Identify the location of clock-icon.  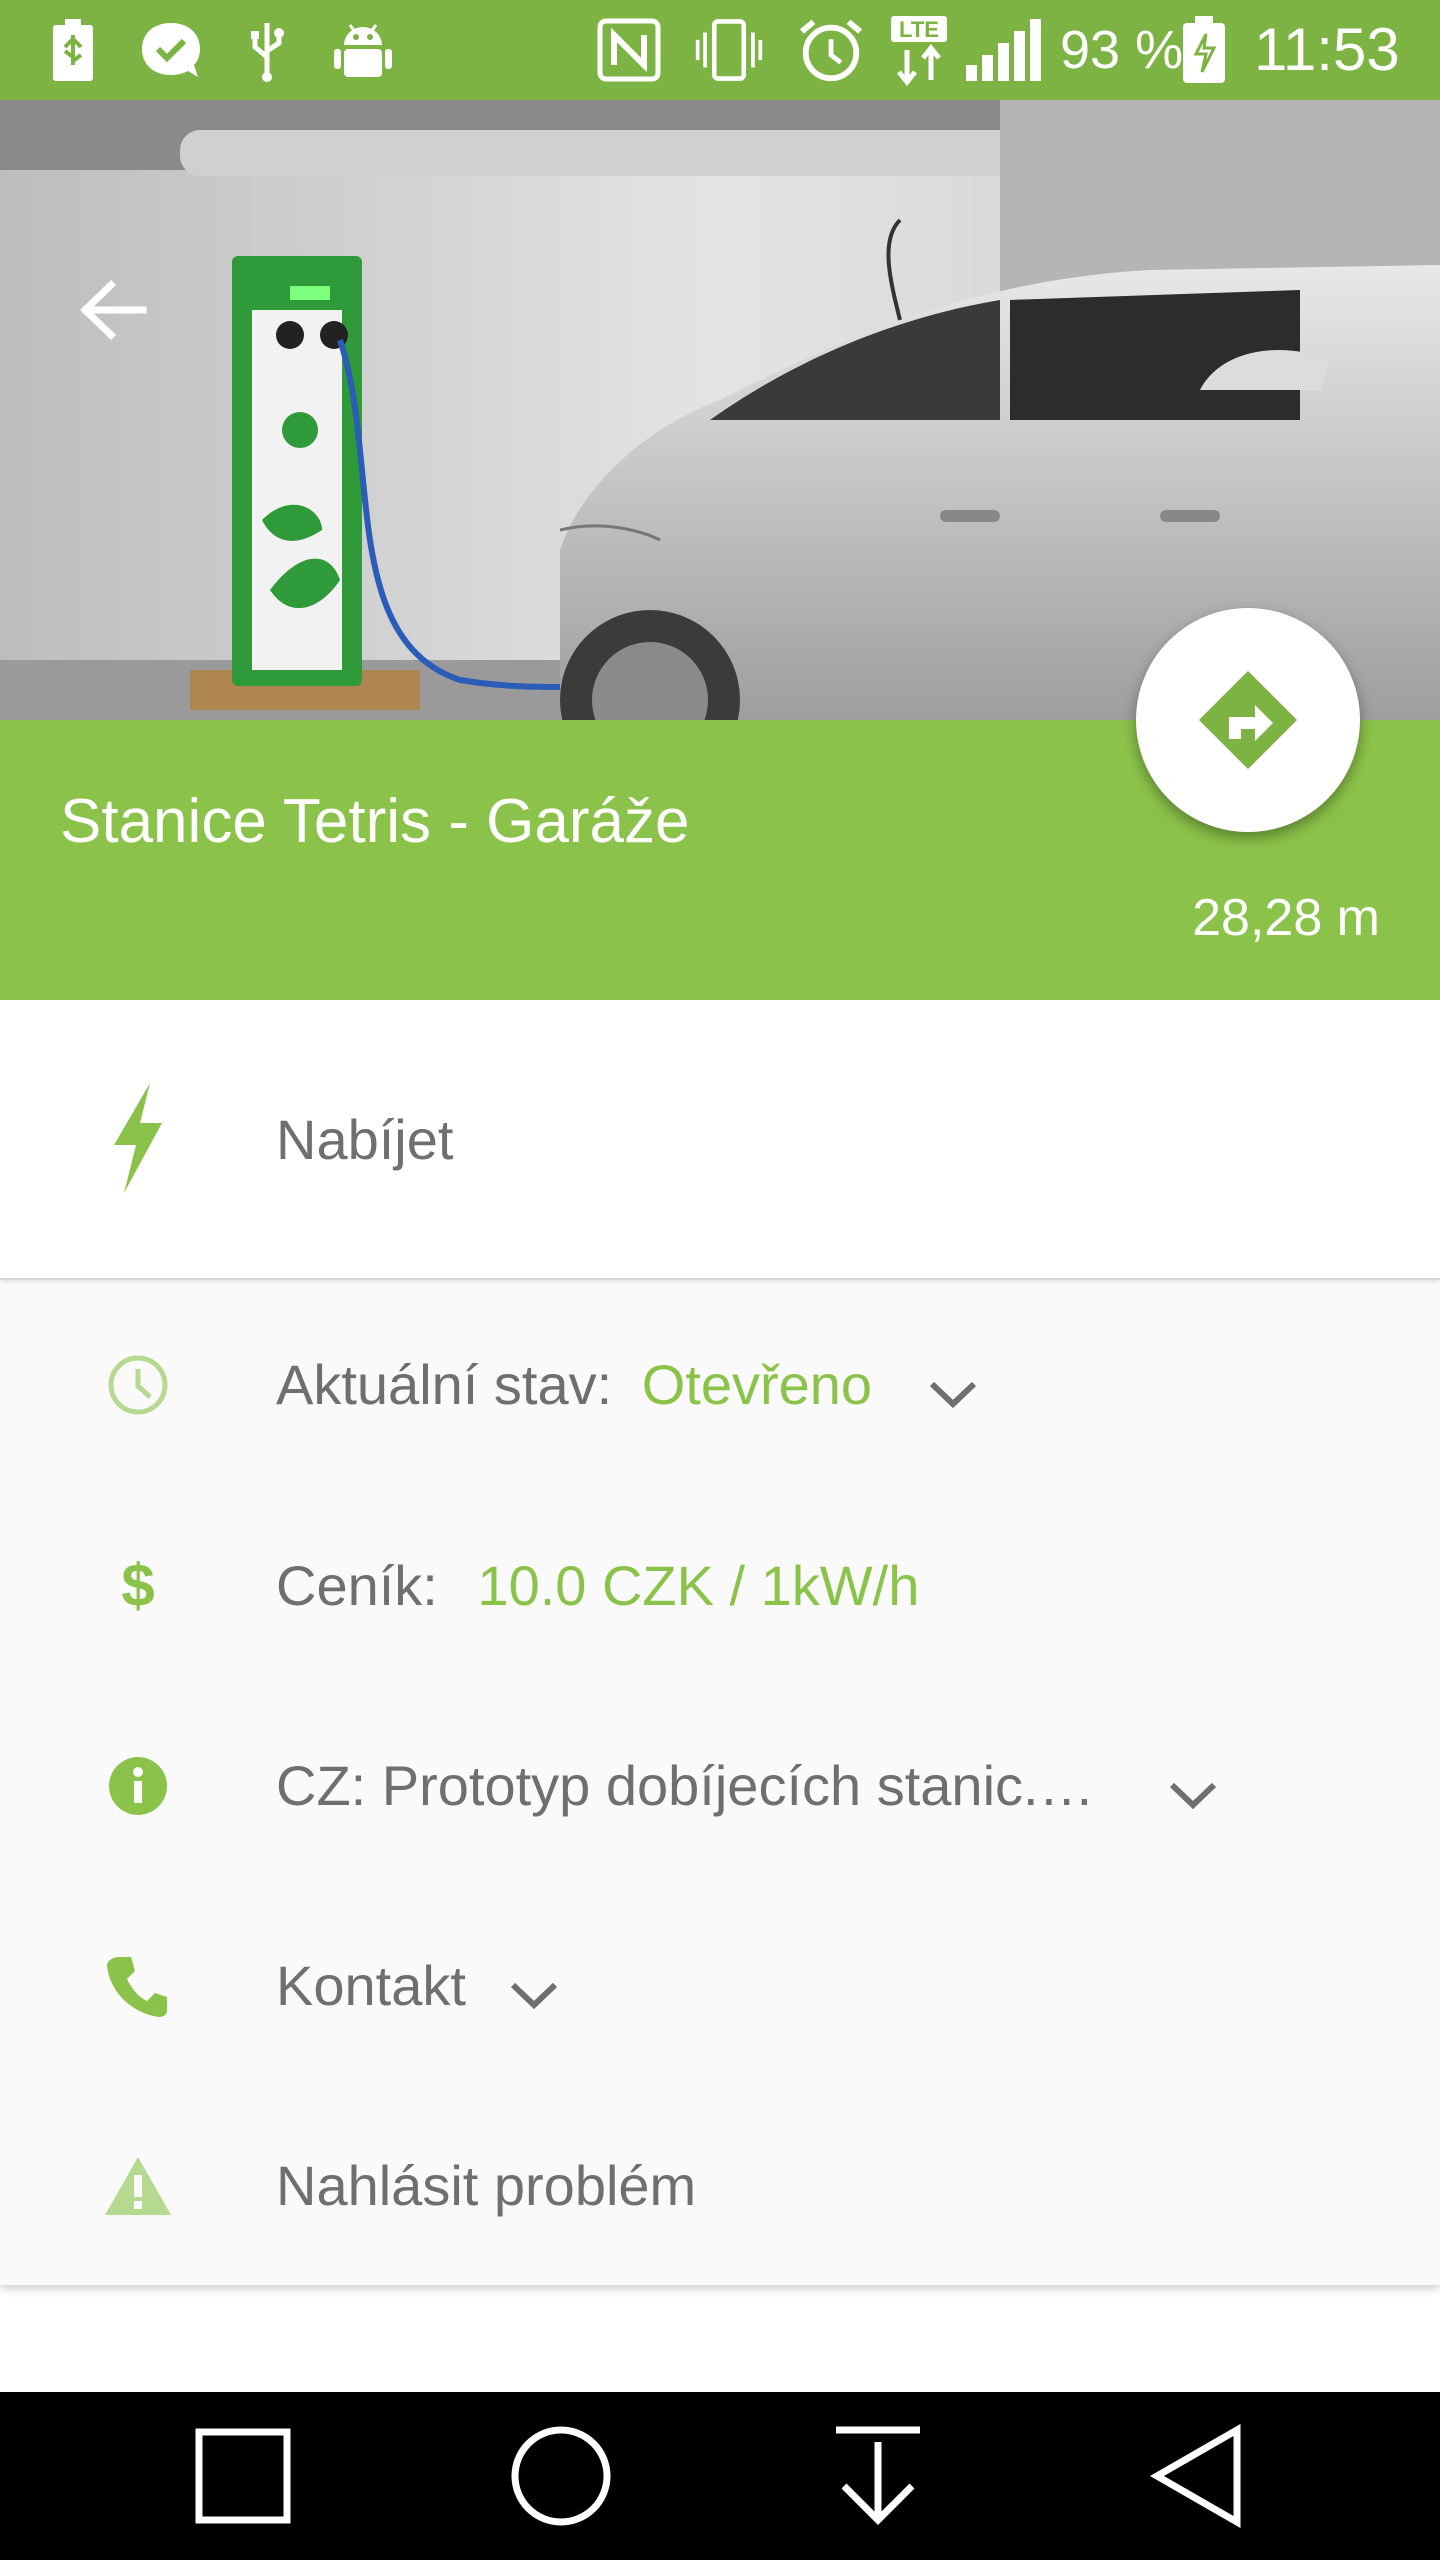
(138, 1385).